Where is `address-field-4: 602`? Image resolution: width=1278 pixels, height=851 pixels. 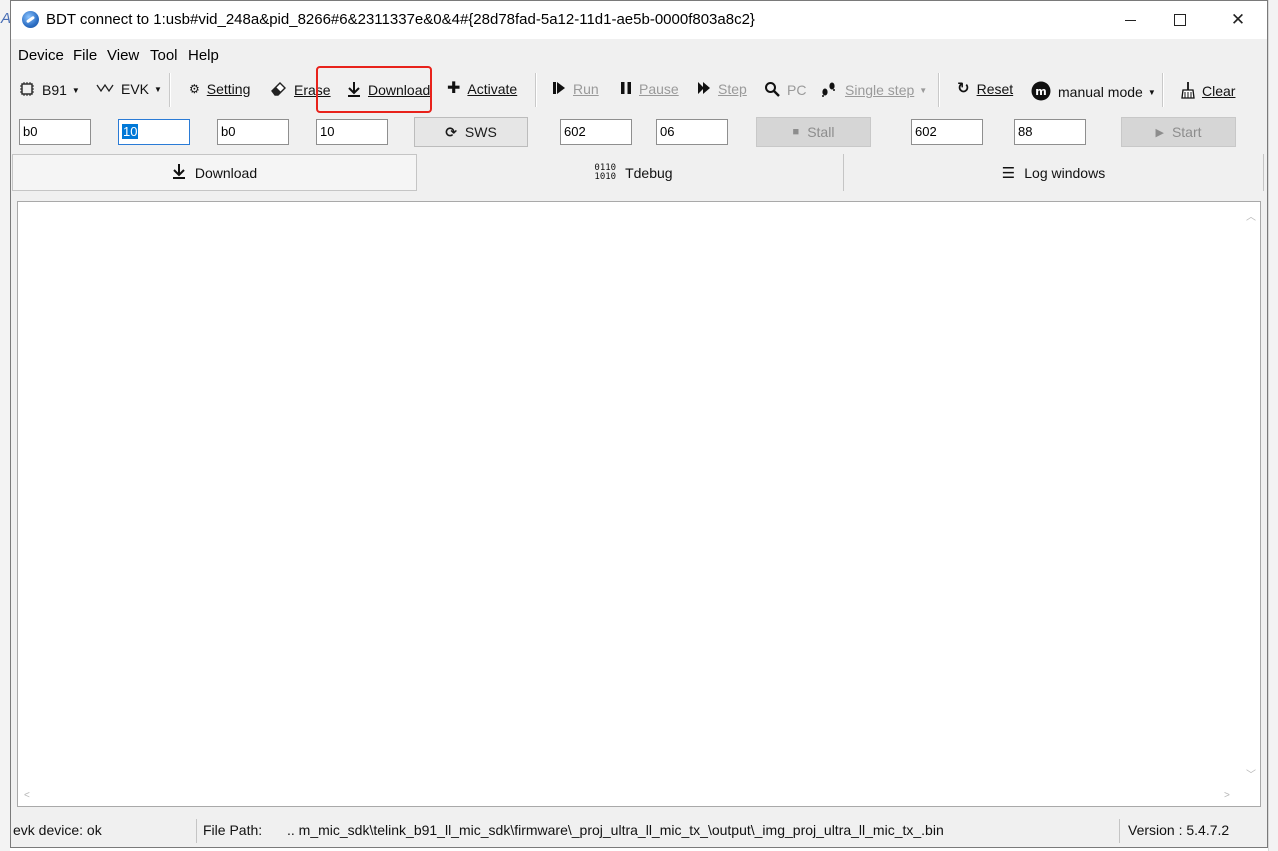
address-field-4: 602 is located at coordinates (947, 132).